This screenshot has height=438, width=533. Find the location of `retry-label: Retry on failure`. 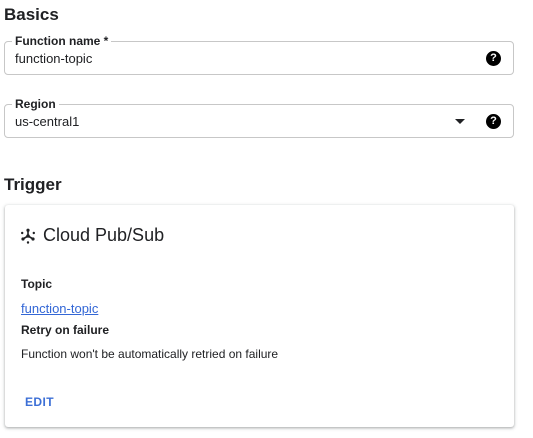

retry-label: Retry on failure is located at coordinates (65, 330).